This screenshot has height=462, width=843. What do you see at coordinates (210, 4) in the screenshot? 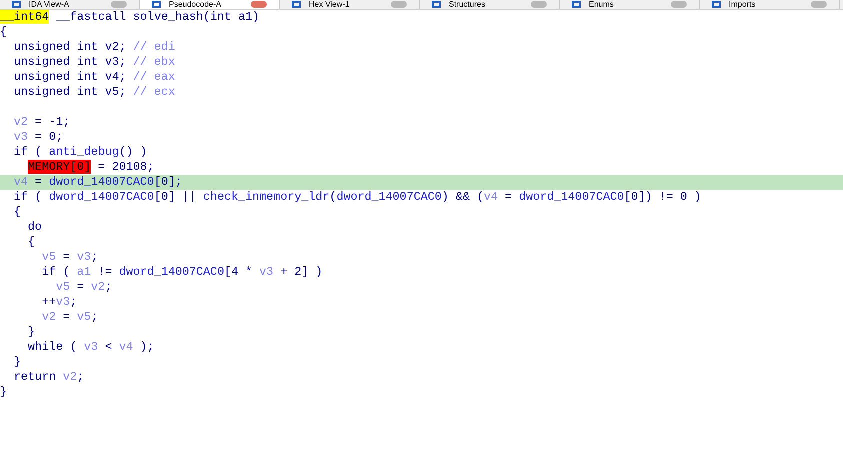
I see `tab: Pseudocode-A` at bounding box center [210, 4].